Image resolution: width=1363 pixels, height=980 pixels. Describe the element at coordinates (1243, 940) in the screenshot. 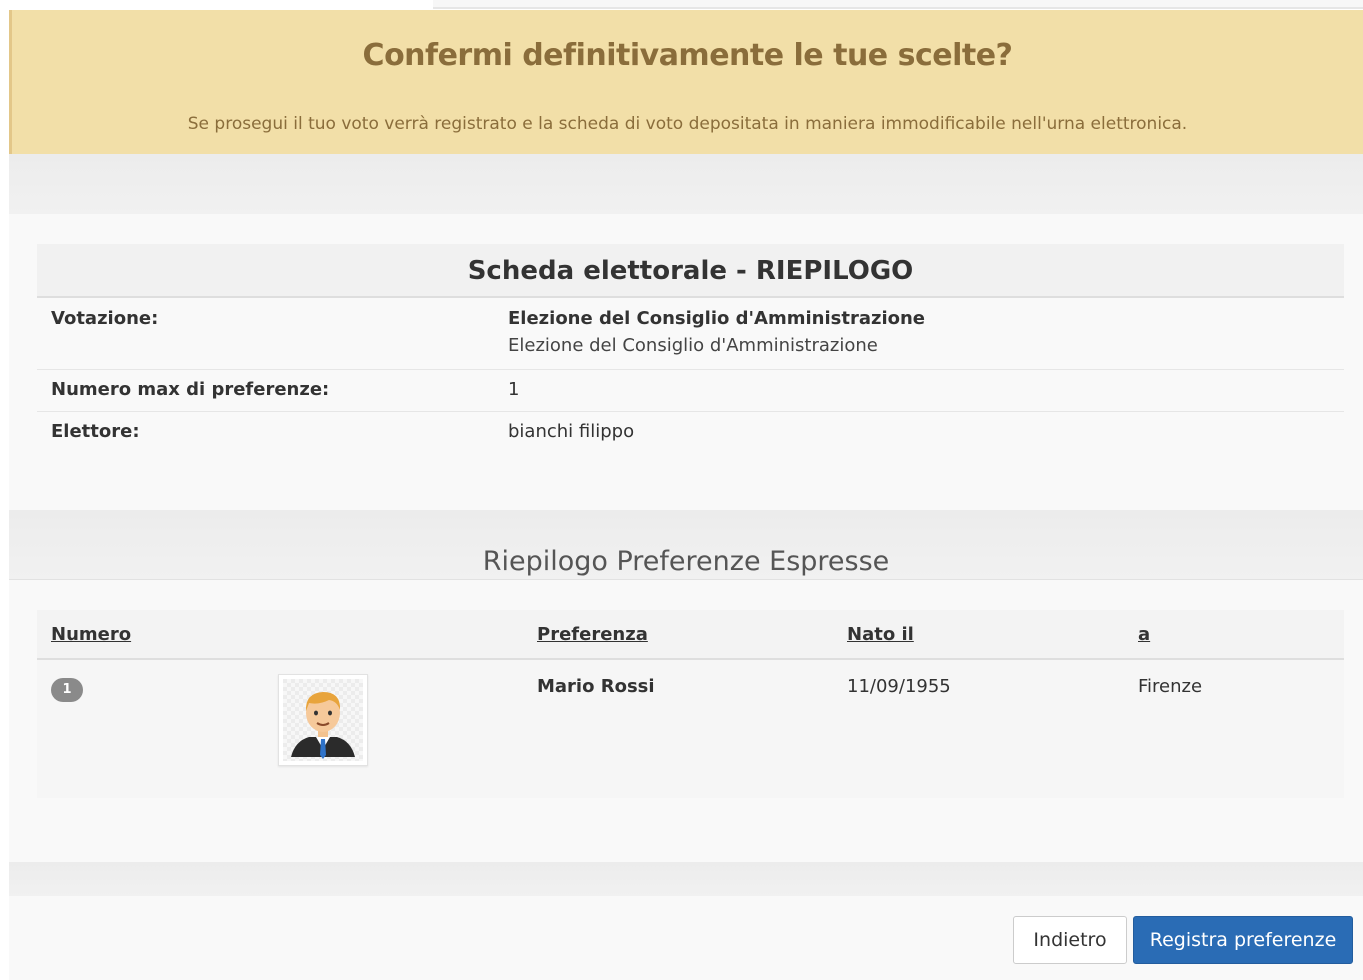

I see `register-preferences-button: Registra preferenze` at that location.